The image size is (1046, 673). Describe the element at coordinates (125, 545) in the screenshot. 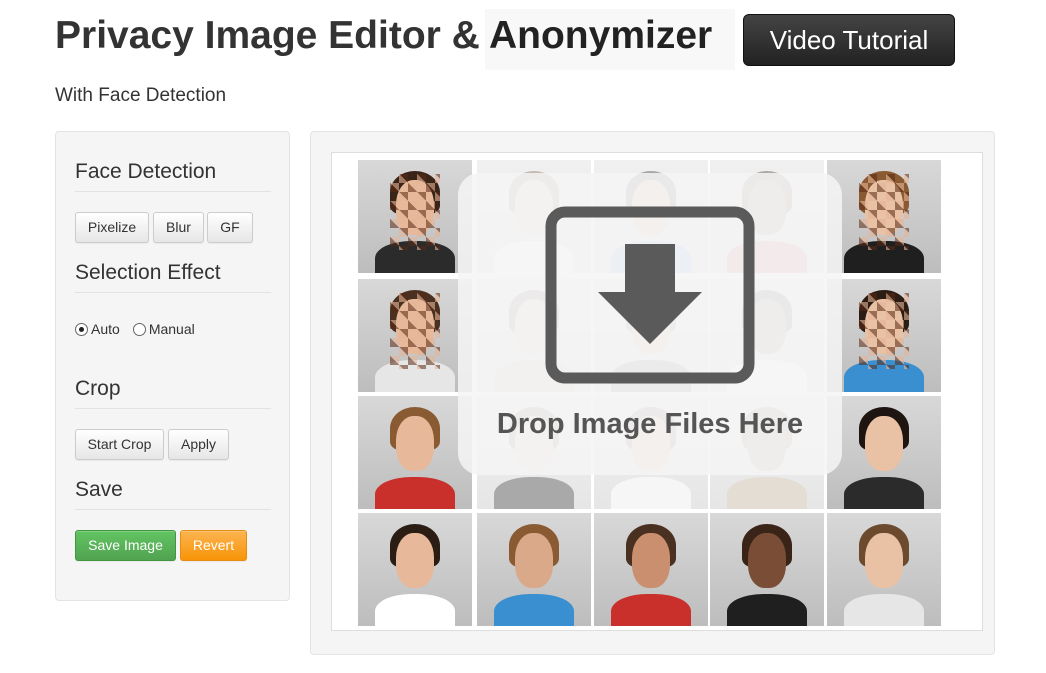

I see `save-image-button: Save Image` at that location.